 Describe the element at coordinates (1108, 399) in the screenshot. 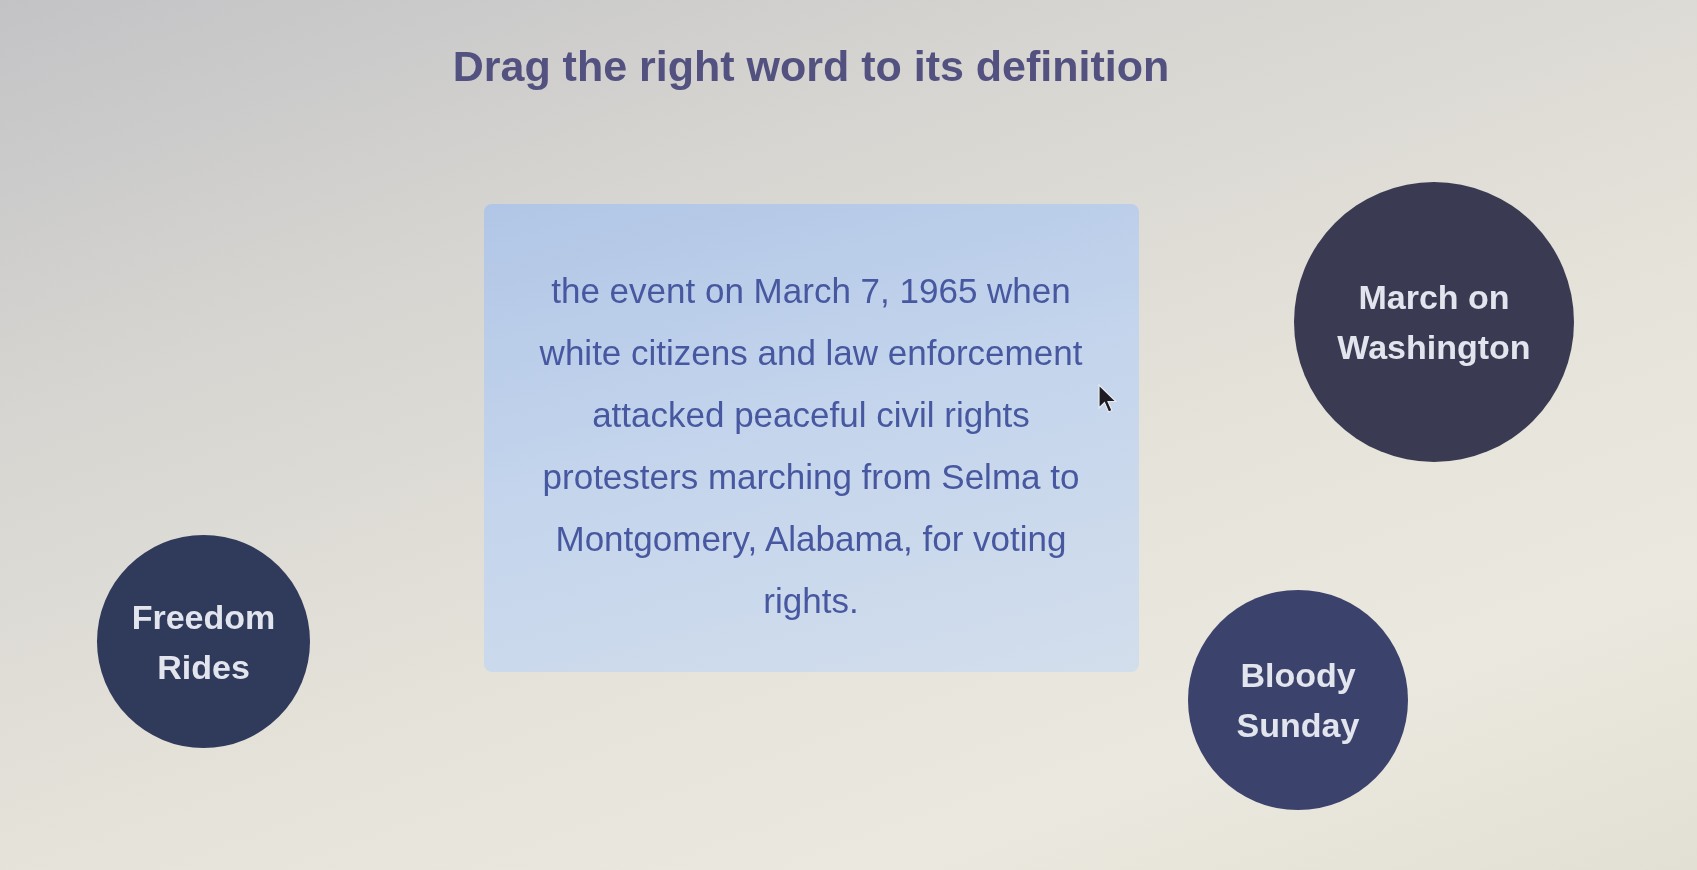

I see `mouse-pointer-icon` at that location.